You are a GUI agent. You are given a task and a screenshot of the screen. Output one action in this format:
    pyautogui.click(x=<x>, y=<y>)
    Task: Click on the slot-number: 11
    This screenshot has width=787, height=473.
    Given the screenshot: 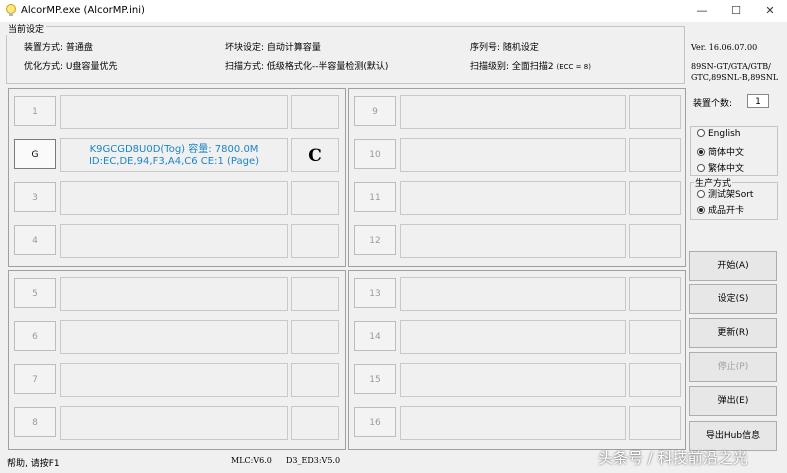 What is the action you would take?
    pyautogui.click(x=375, y=197)
    